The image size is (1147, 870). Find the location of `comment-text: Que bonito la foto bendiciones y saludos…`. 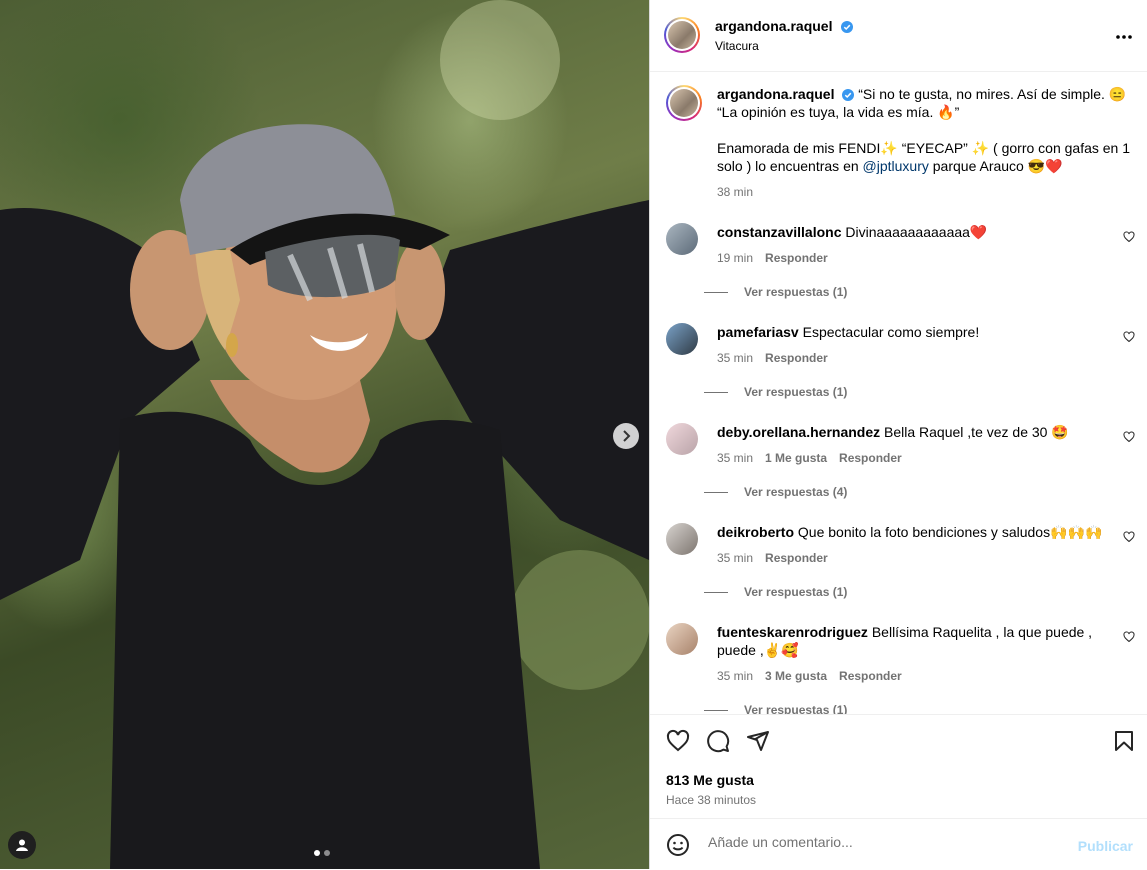

comment-text: Que bonito la foto bendiciones y saludos… is located at coordinates (950, 532).